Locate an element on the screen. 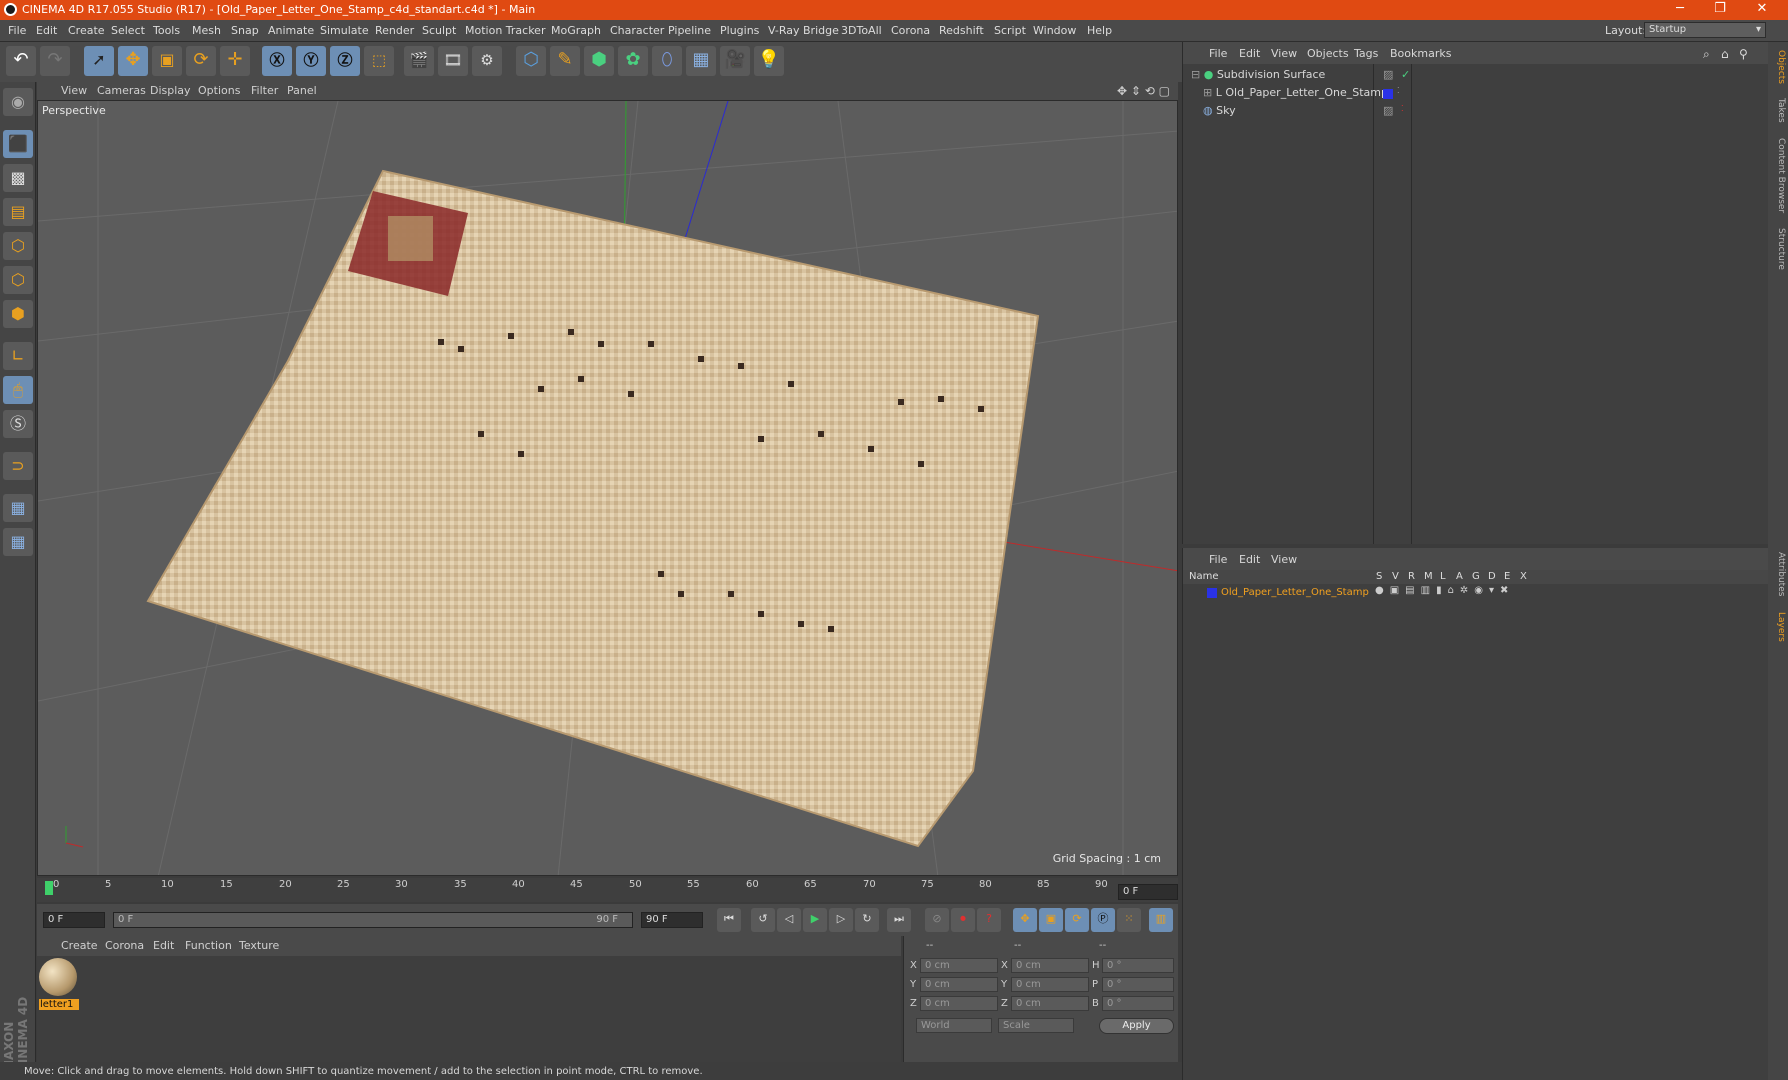 The image size is (1788, 1080). expand-icon: ⊞ is located at coordinates (1207, 92).